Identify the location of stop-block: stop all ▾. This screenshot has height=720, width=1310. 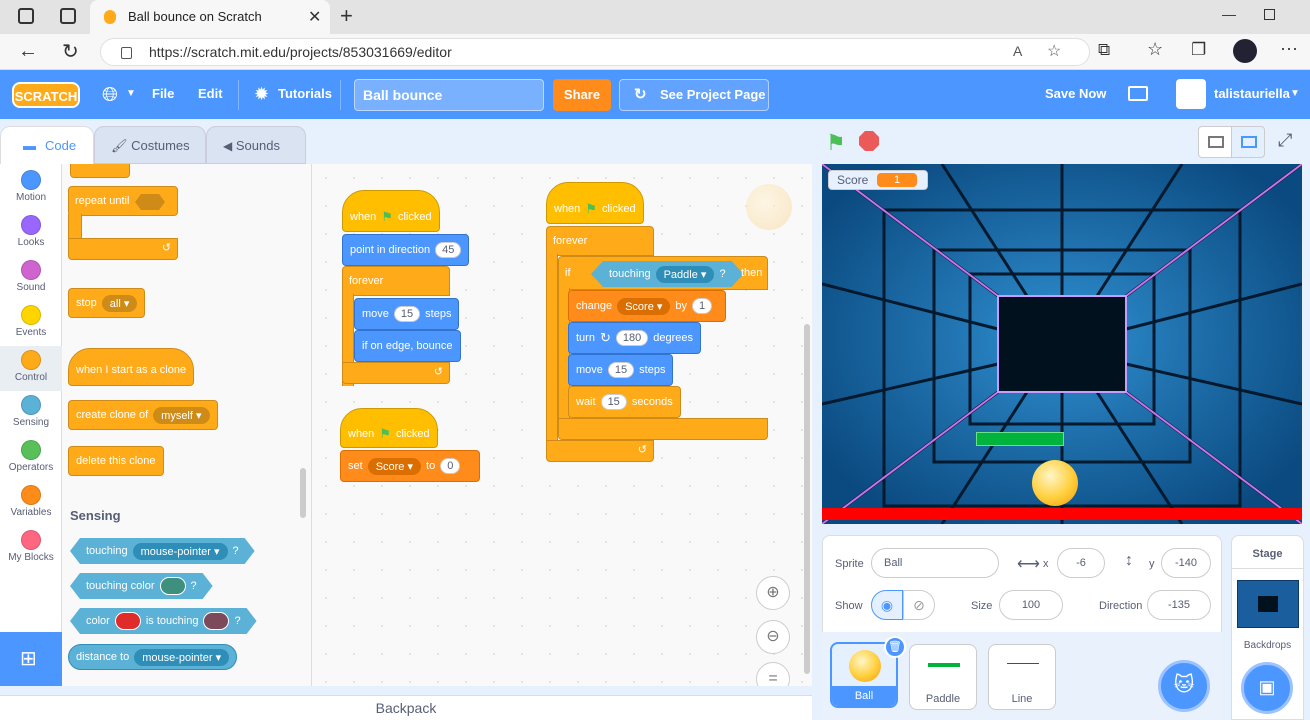
(107, 303).